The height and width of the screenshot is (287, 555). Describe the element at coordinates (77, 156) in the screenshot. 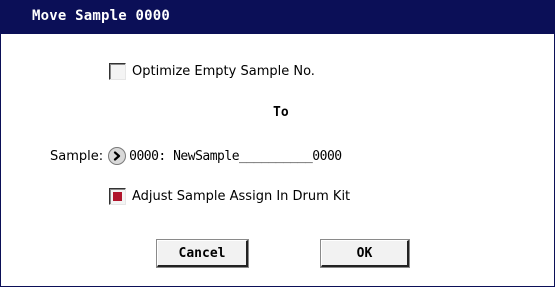

I see `sample-label: Sample:` at that location.